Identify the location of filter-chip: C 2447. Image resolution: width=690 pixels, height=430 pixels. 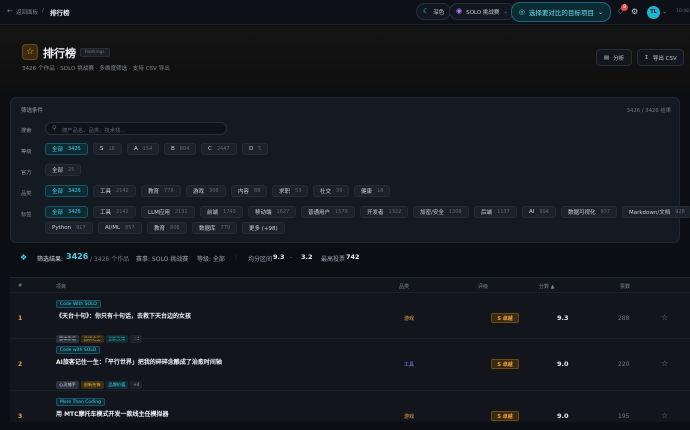
(219, 149).